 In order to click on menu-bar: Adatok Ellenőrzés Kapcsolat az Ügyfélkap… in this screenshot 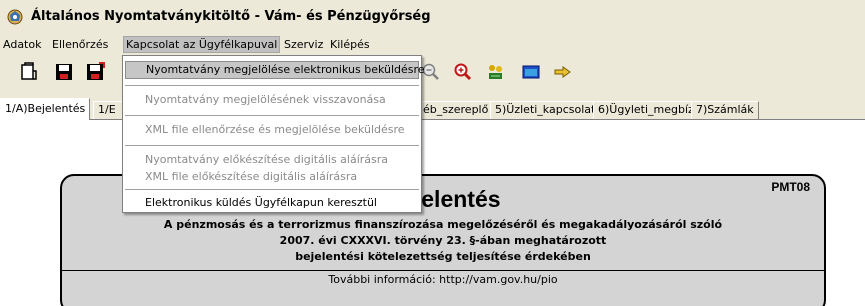, I will do `click(432, 44)`.